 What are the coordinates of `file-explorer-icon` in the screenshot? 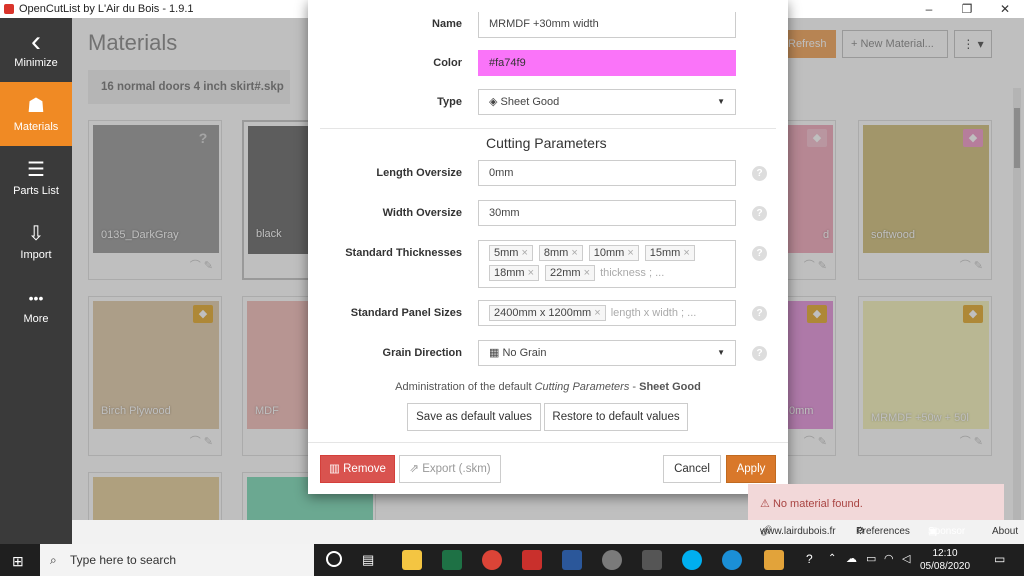 It's located at (412, 560).